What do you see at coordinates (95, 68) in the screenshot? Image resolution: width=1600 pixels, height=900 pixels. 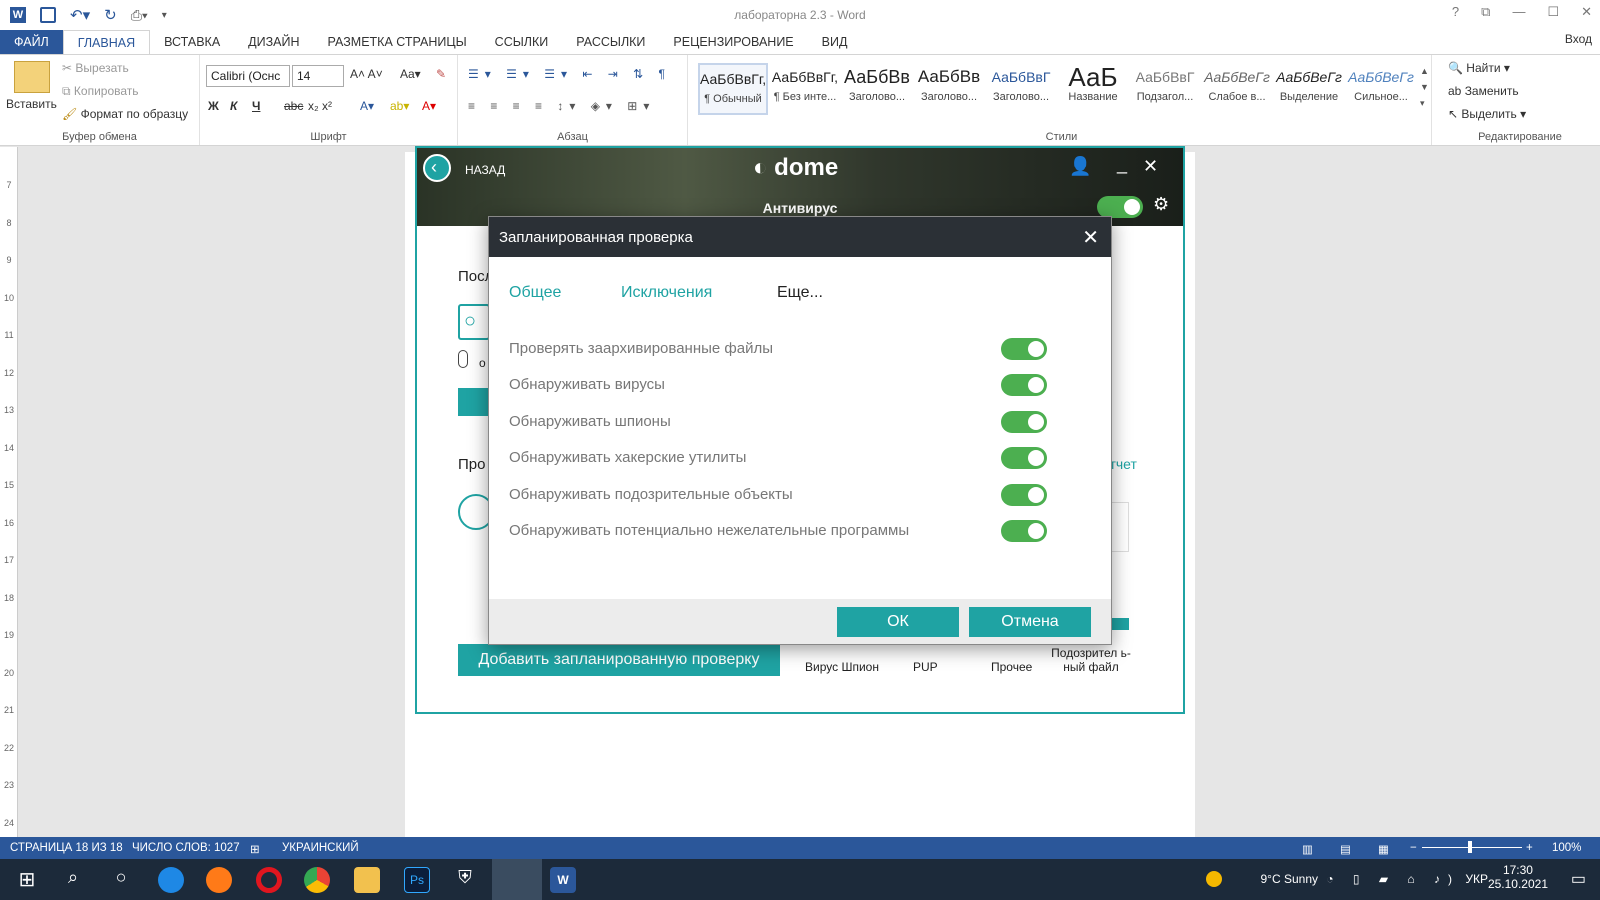 I see `cut-button: ✂ Вырезать` at bounding box center [95, 68].